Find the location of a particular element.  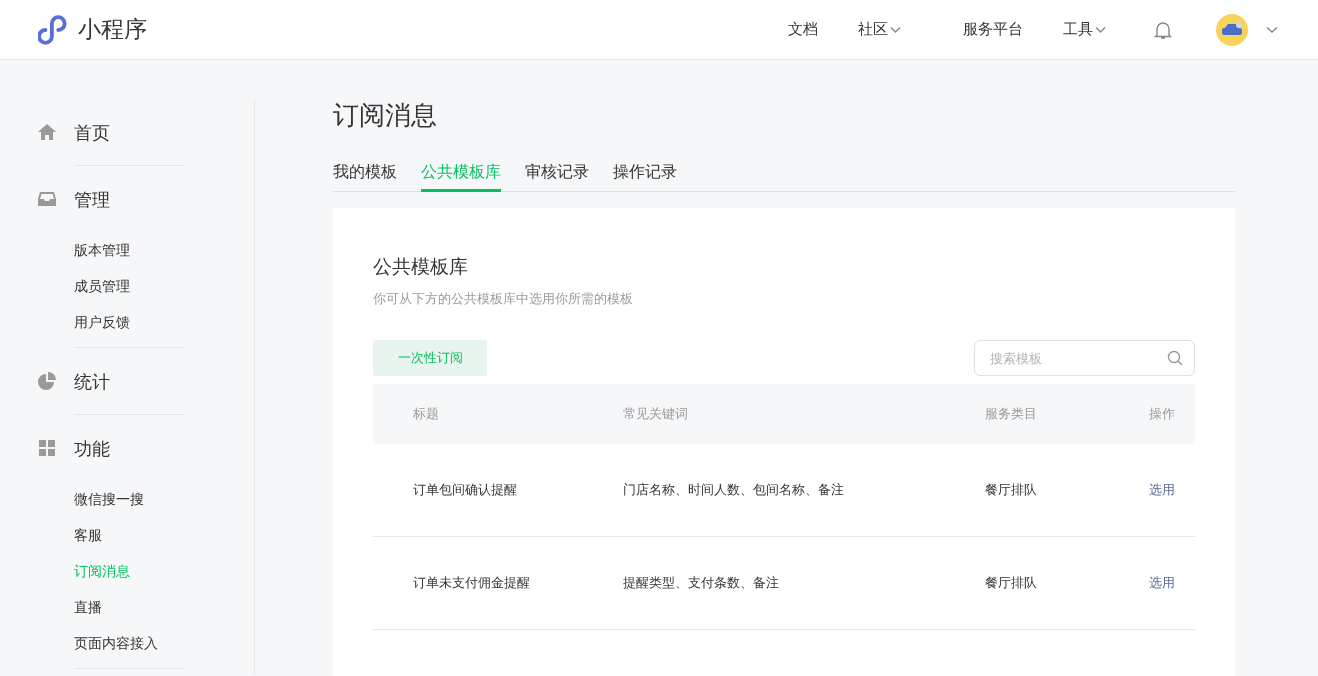

panel-title: 公共模板库 is located at coordinates (421, 267).